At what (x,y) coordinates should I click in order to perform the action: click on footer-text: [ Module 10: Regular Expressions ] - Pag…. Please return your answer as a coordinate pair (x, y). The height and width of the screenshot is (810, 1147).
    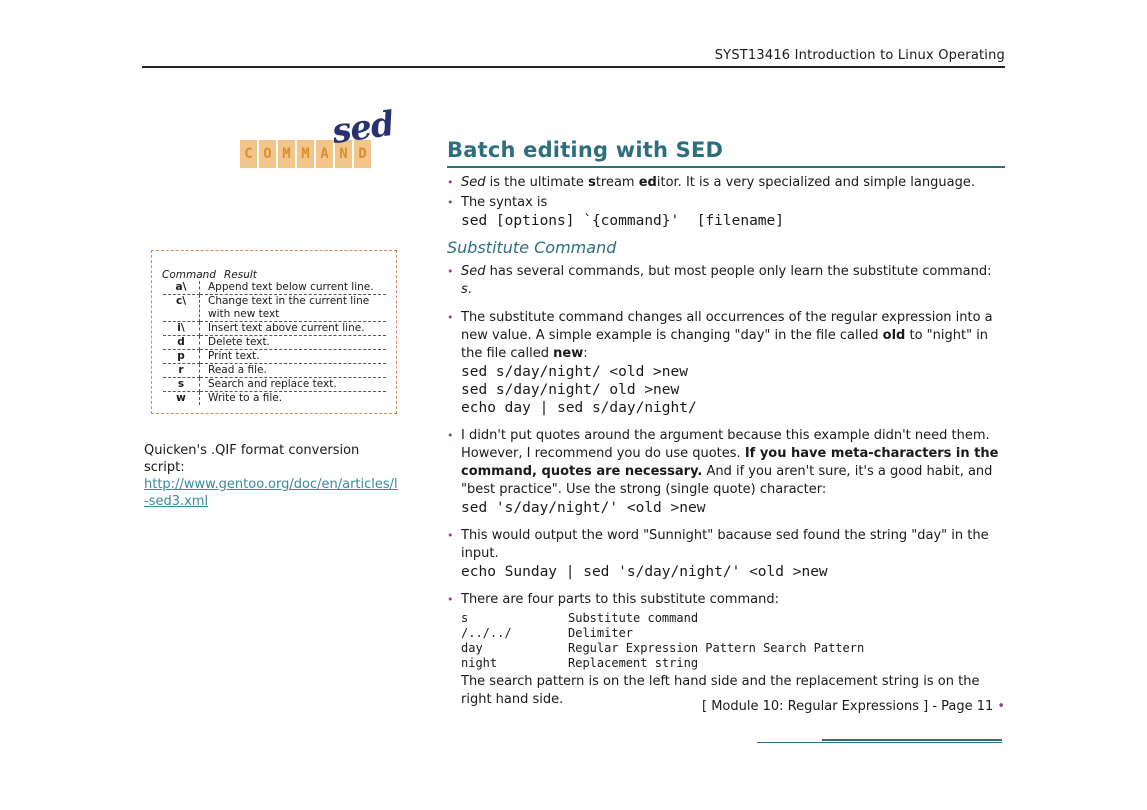
    Looking at the image, I should click on (848, 706).